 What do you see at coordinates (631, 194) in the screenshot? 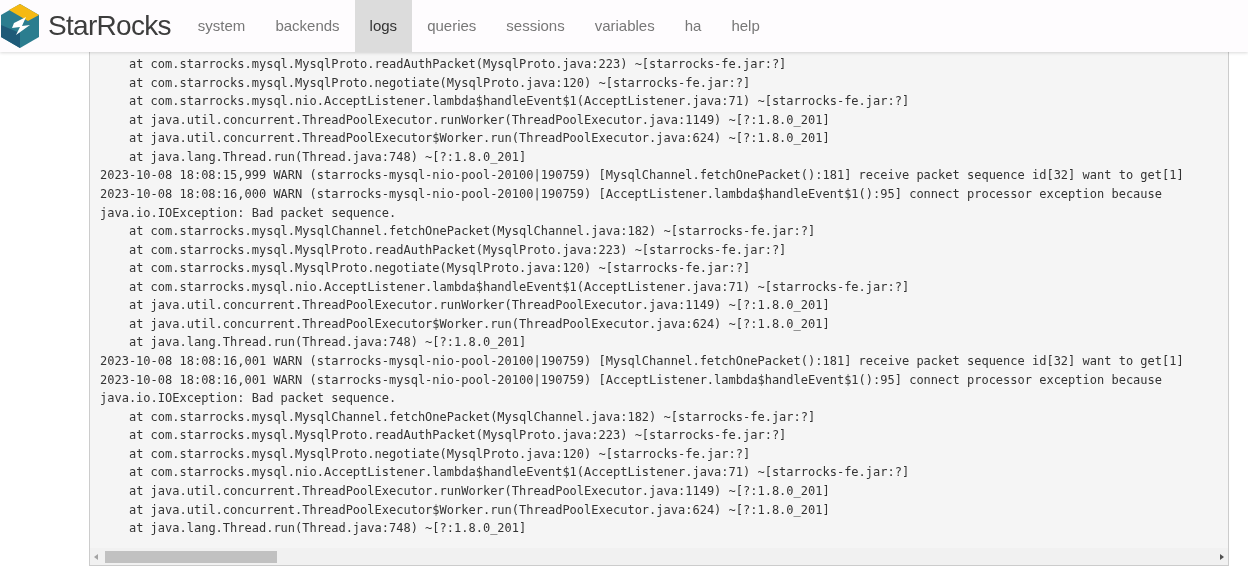
I see `log-line: 2023-10-08 18:08:16,000 WARN (starrocks-mysql-nio-pool-20100|190759) [AcceptListener.lambda$handleEvent$1():95] connect processor exception because` at bounding box center [631, 194].